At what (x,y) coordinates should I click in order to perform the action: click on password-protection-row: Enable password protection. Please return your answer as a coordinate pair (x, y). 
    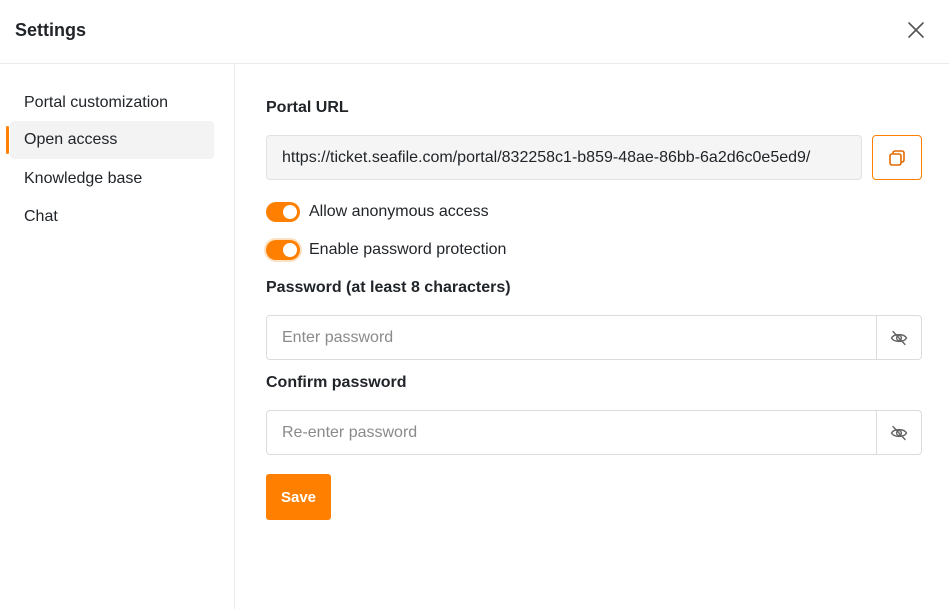
    Looking at the image, I should click on (386, 250).